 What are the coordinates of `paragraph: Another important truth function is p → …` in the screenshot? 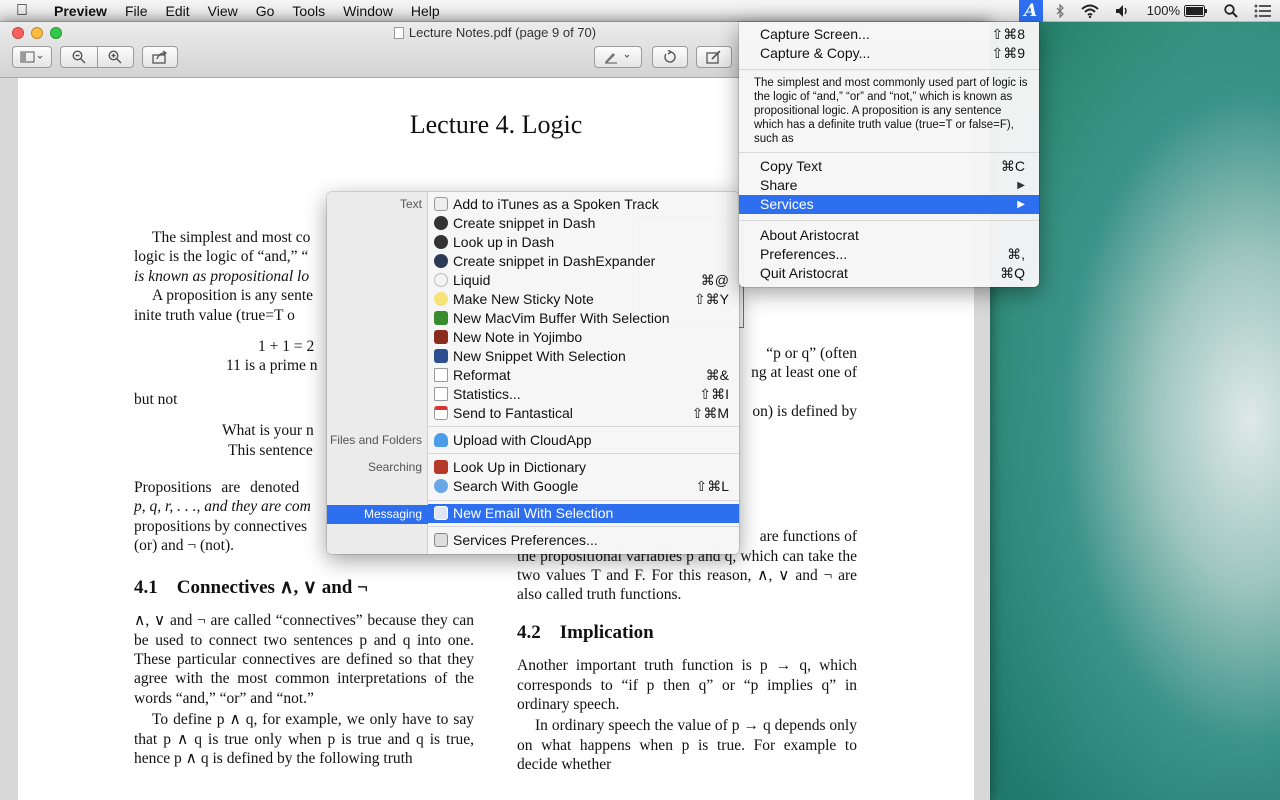 It's located at (687, 685).